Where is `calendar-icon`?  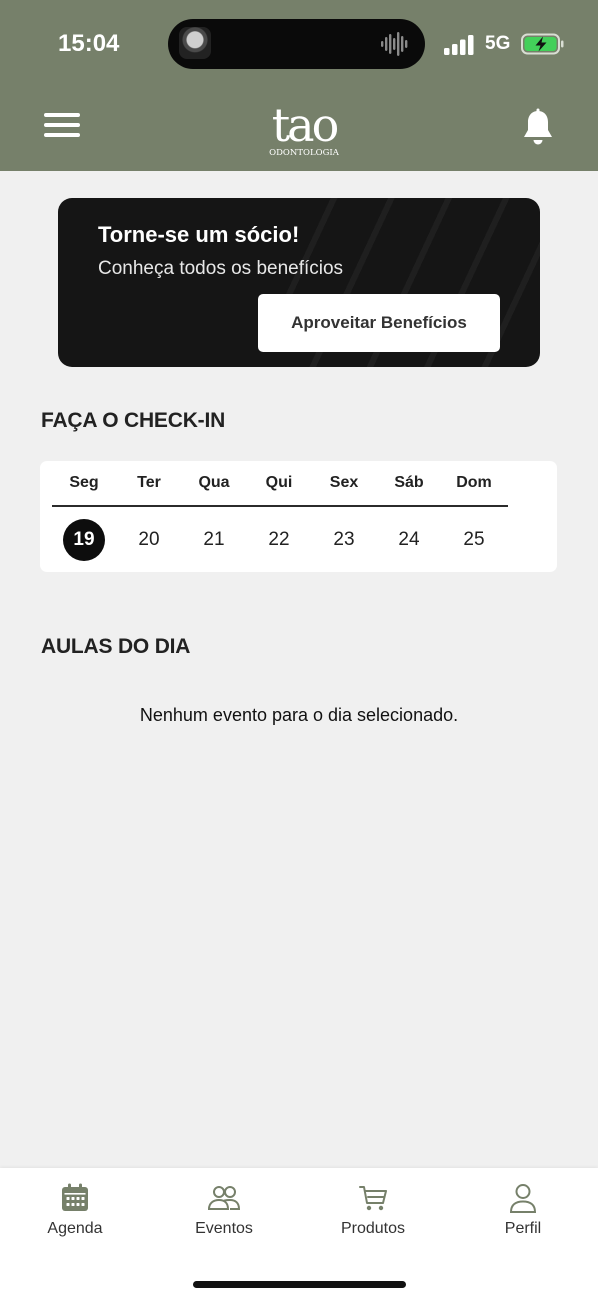 calendar-icon is located at coordinates (75, 1197).